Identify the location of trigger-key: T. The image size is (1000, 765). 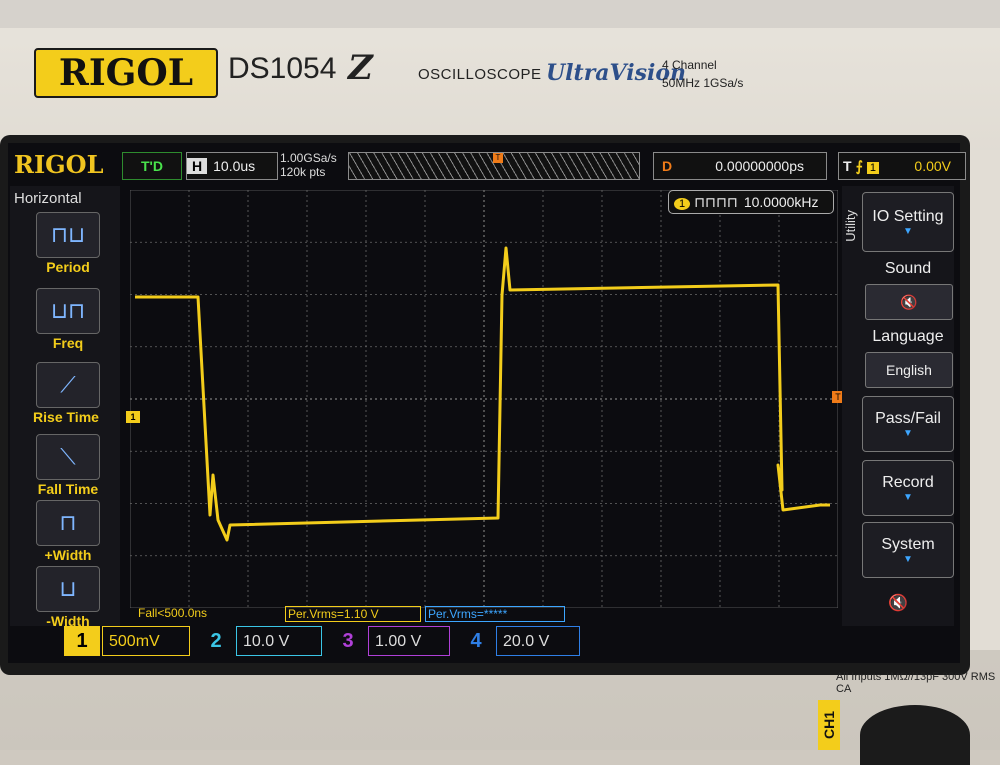
(847, 166).